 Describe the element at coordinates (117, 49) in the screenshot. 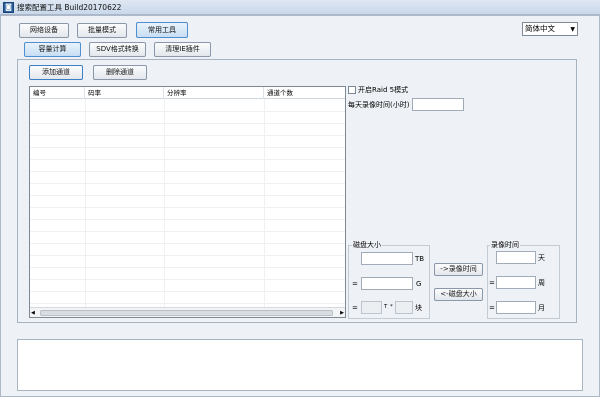

I see `subtab-sdv-convert: SDV格式转换` at that location.